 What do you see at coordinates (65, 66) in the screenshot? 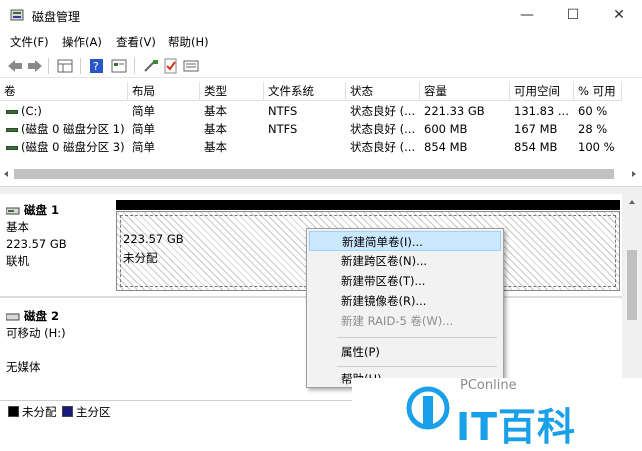
I see `grid-icon` at bounding box center [65, 66].